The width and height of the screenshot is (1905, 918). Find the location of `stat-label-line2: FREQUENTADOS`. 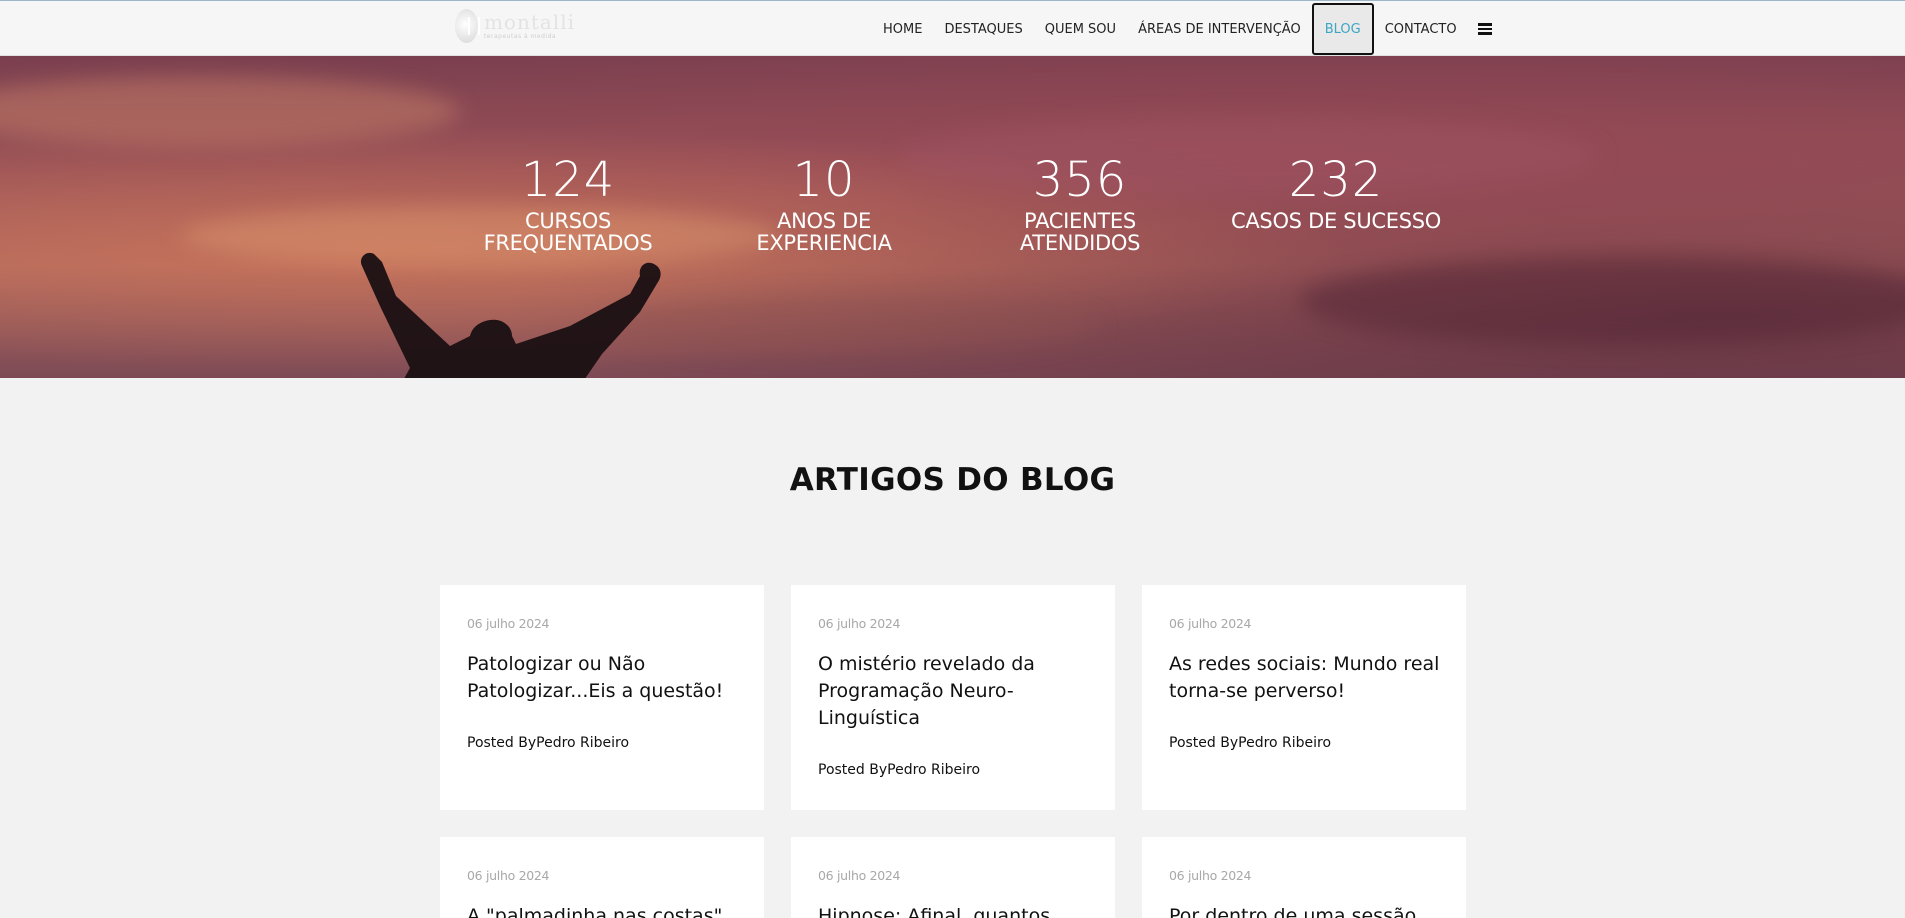

stat-label-line2: FREQUENTADOS is located at coordinates (568, 243).